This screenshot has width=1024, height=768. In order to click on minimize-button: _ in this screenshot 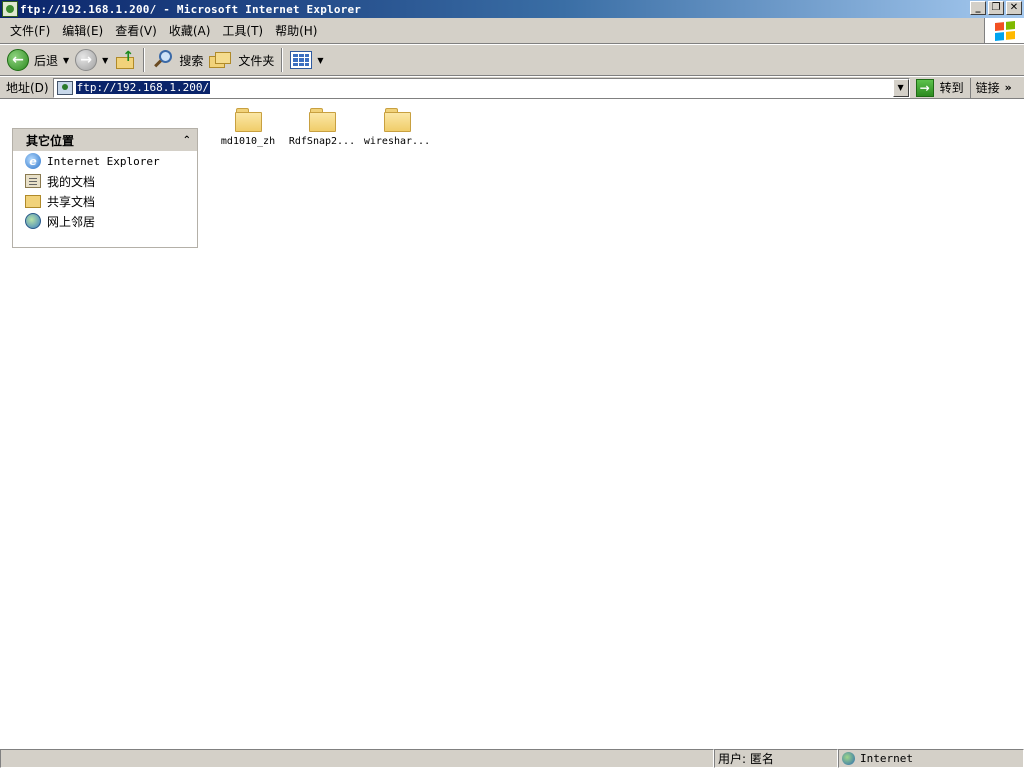, I will do `click(978, 8)`.